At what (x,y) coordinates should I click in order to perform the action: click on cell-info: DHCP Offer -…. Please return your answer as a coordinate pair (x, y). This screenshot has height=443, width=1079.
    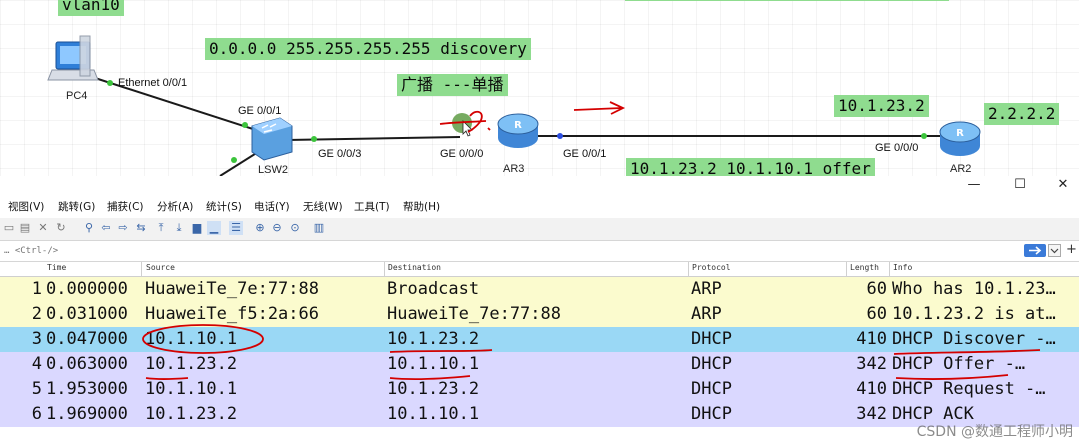
    Looking at the image, I should click on (959, 364).